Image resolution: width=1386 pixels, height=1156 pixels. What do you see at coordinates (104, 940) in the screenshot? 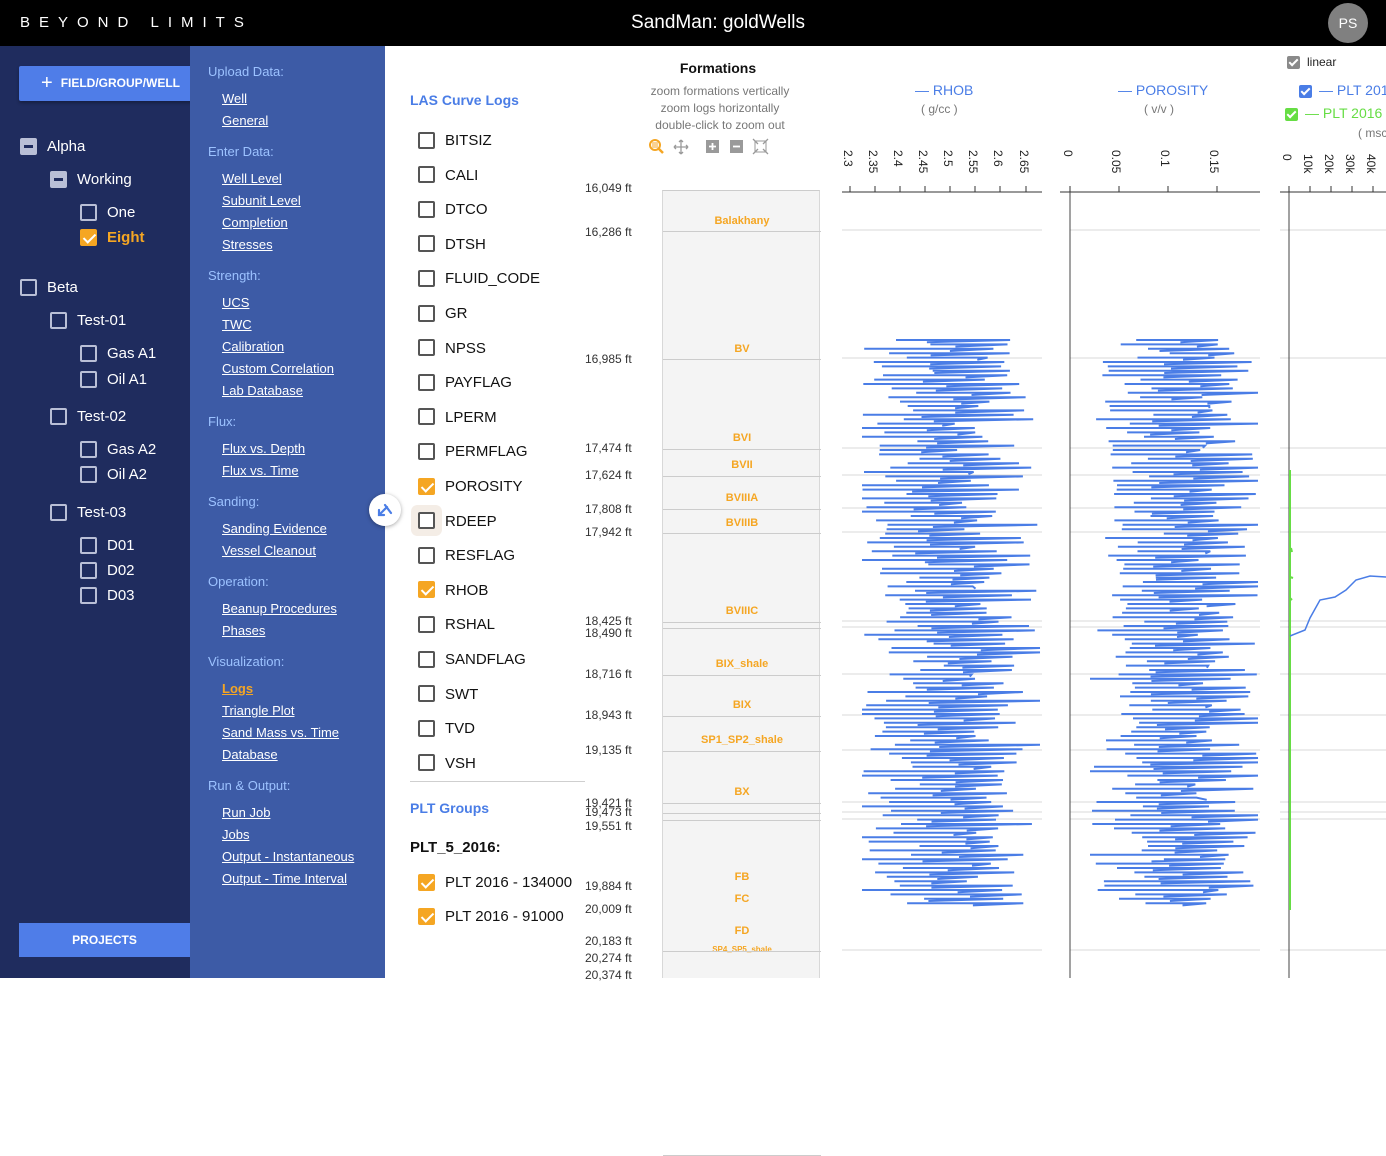
I see `projects-button: PROJECTS` at bounding box center [104, 940].